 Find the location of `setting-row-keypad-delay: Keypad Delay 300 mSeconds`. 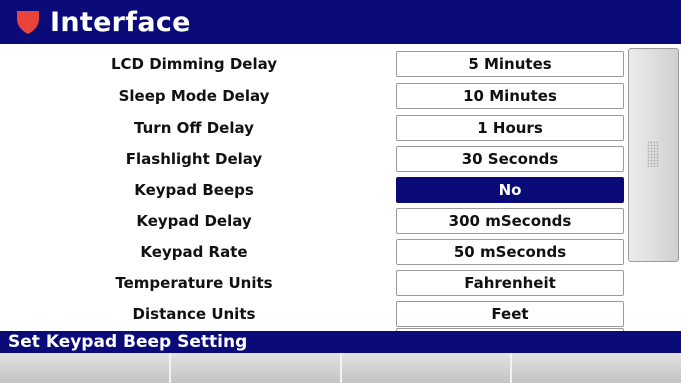

setting-row-keypad-delay: Keypad Delay 300 mSeconds is located at coordinates (314, 221).